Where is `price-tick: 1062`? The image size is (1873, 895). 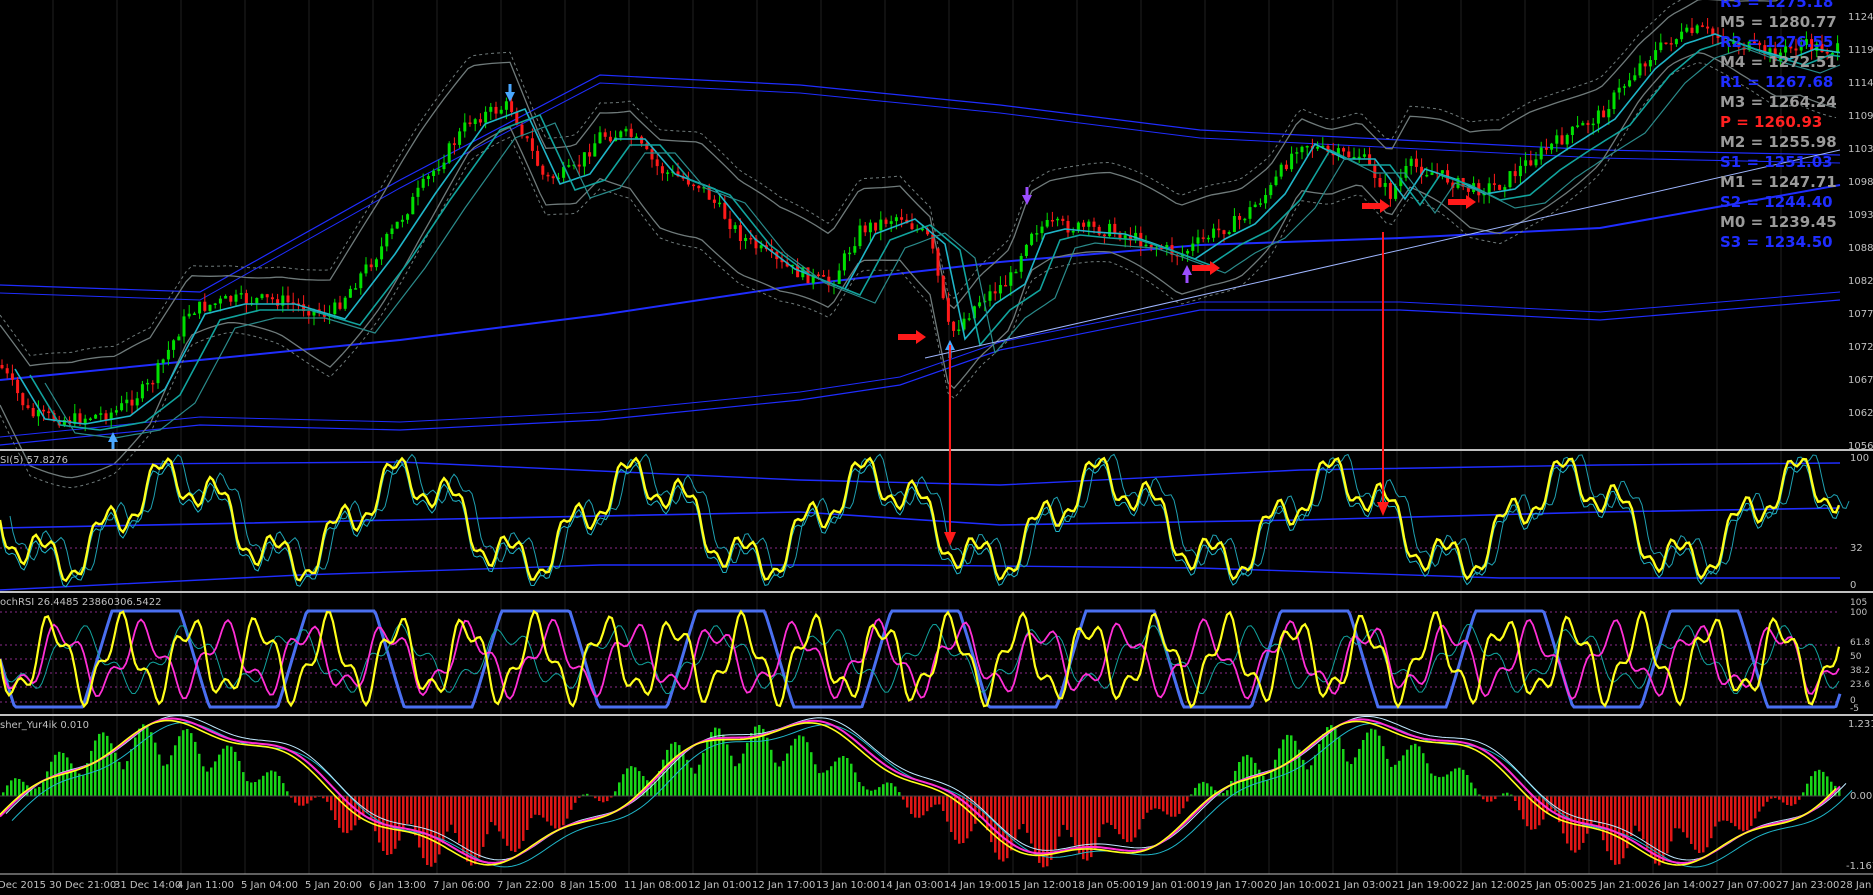 price-tick: 1062 is located at coordinates (1860, 413).